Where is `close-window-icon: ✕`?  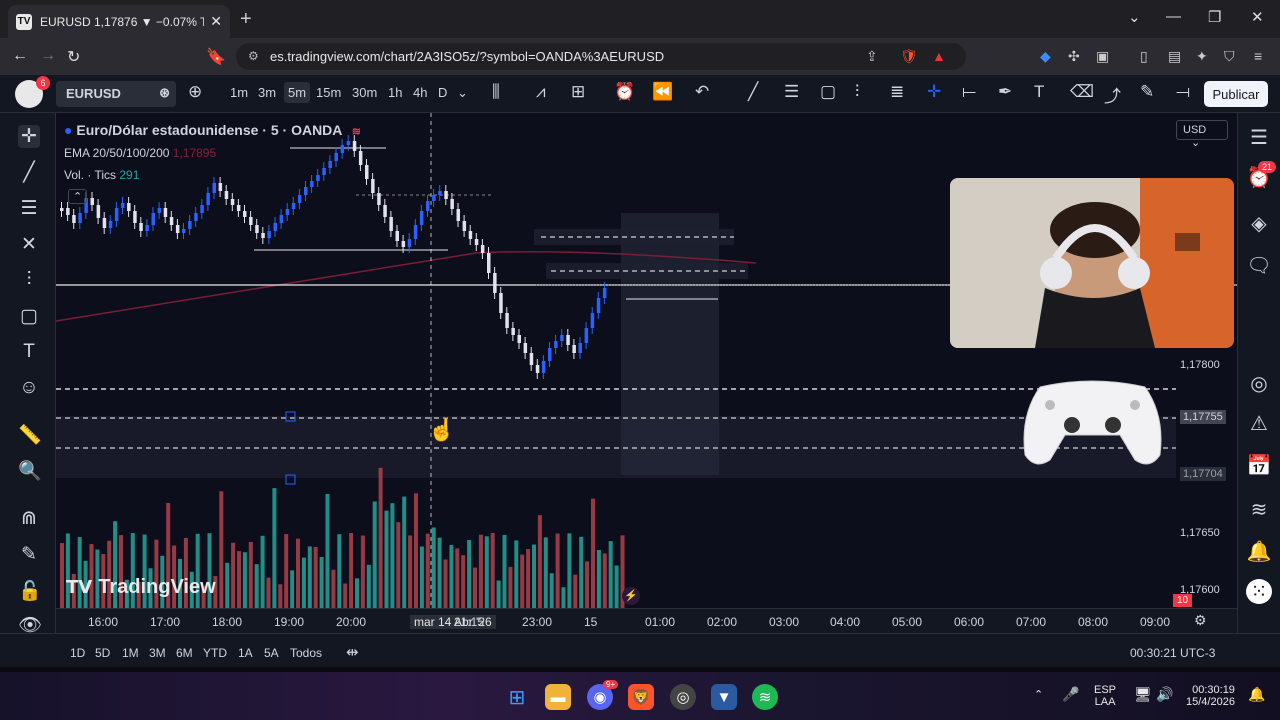 close-window-icon: ✕ is located at coordinates (1257, 17).